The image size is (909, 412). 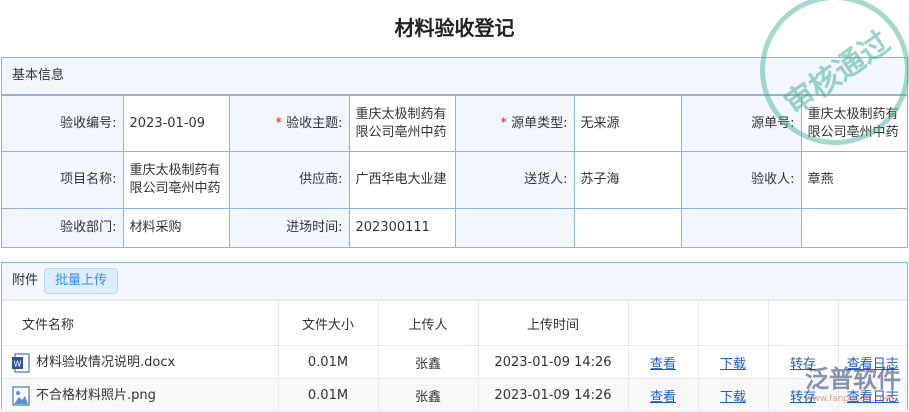 What do you see at coordinates (514, 123) in the screenshot?
I see `field-label: * 源单类型:` at bounding box center [514, 123].